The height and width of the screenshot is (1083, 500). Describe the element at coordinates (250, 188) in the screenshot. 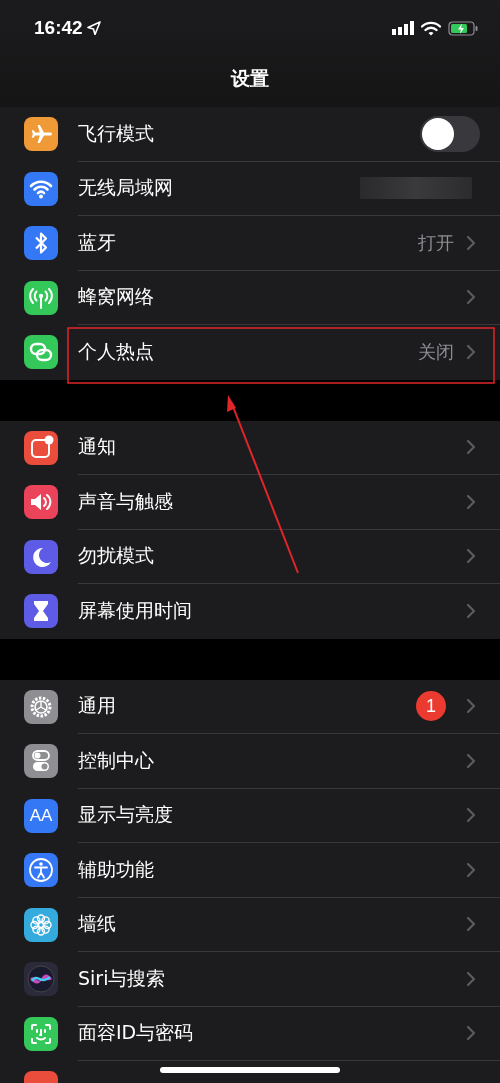

I see `settings-row: 无线局域网` at that location.